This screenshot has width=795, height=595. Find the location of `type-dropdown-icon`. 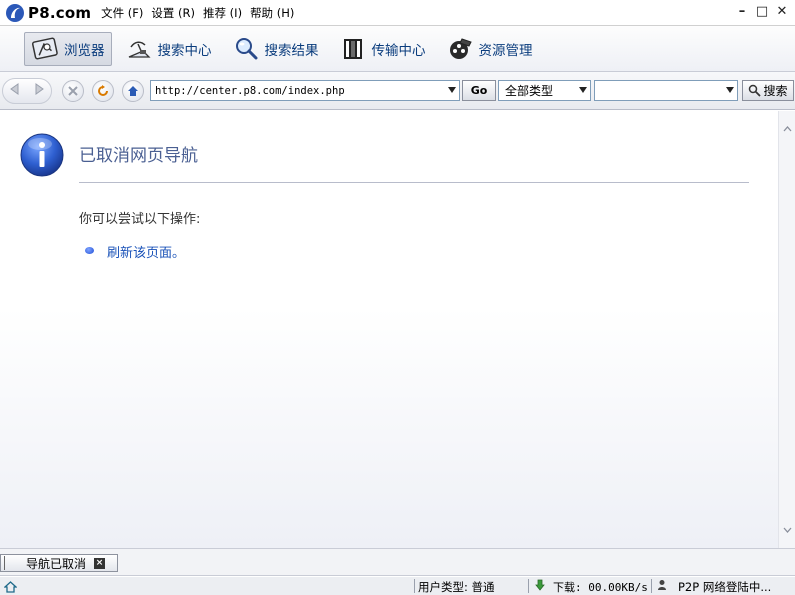

type-dropdown-icon is located at coordinates (583, 90).